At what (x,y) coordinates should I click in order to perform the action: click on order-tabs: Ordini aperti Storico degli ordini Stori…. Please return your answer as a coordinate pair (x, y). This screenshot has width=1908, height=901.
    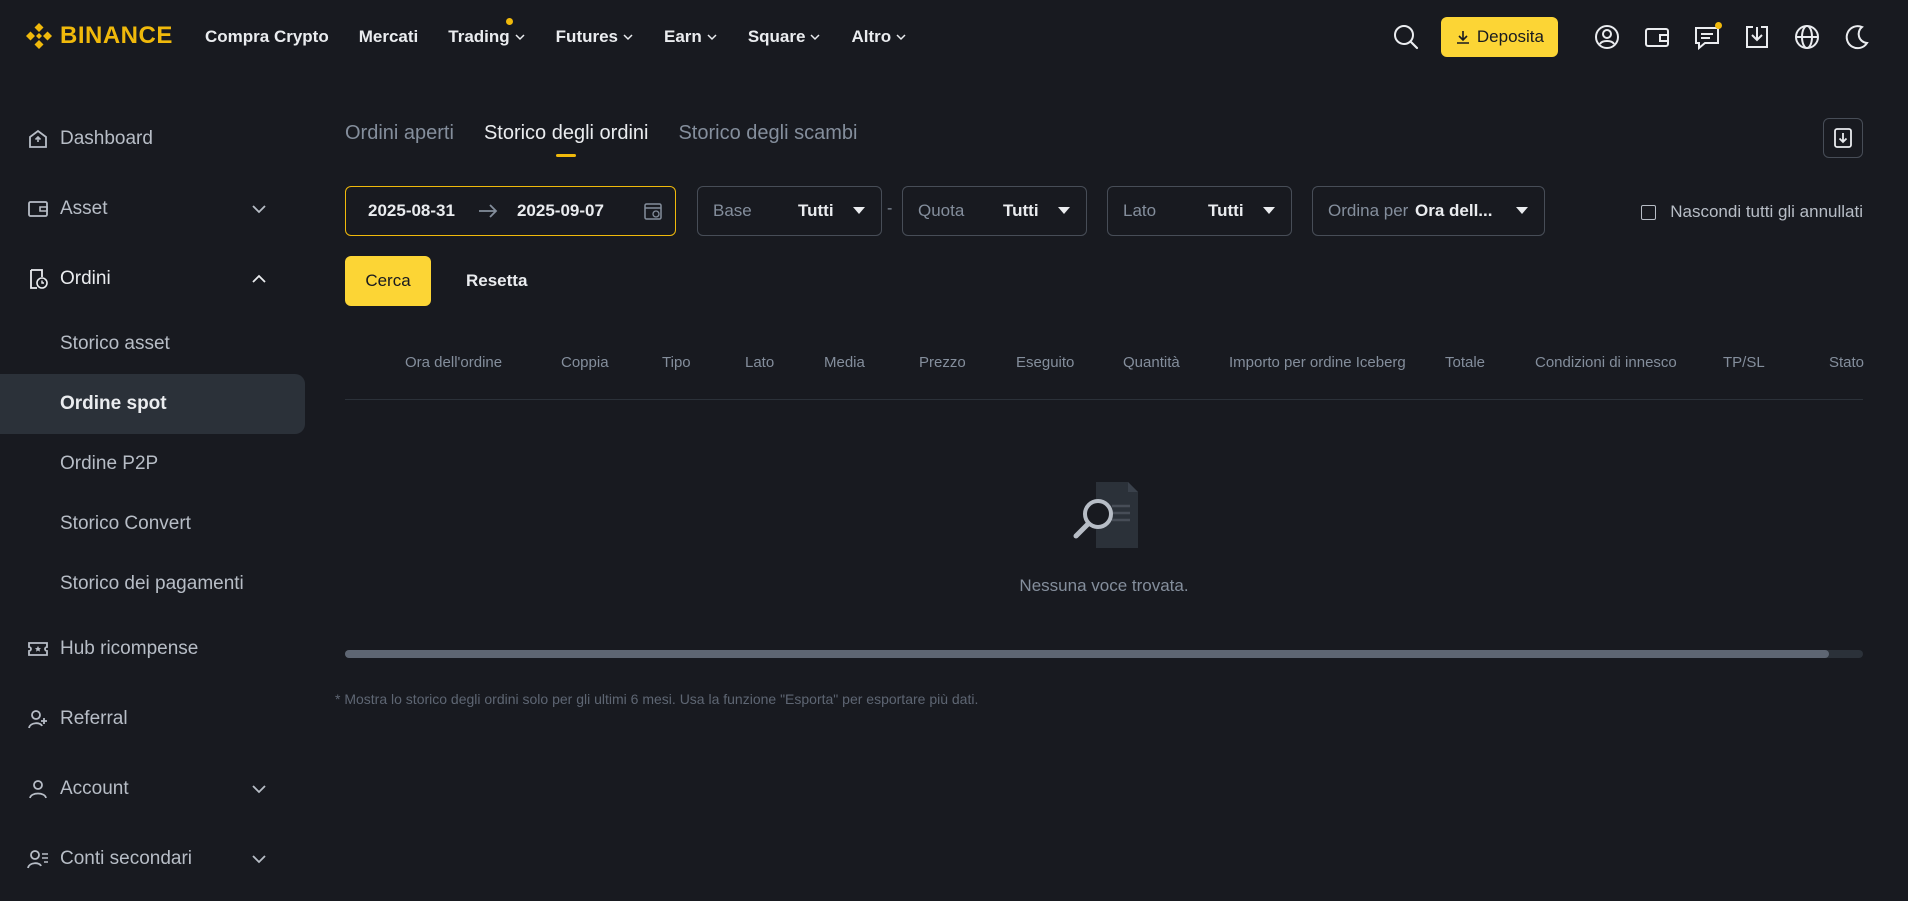
    Looking at the image, I should click on (1104, 132).